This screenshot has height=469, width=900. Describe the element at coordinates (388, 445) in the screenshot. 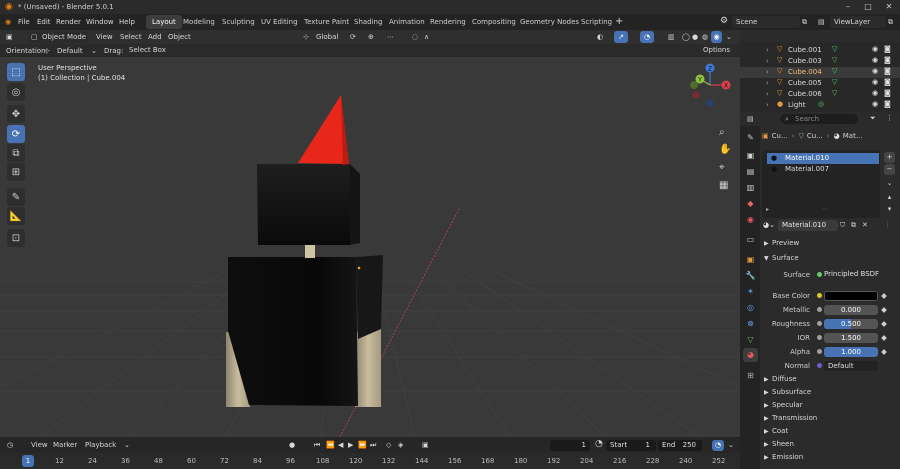

I see `keying-icon: ◇` at that location.